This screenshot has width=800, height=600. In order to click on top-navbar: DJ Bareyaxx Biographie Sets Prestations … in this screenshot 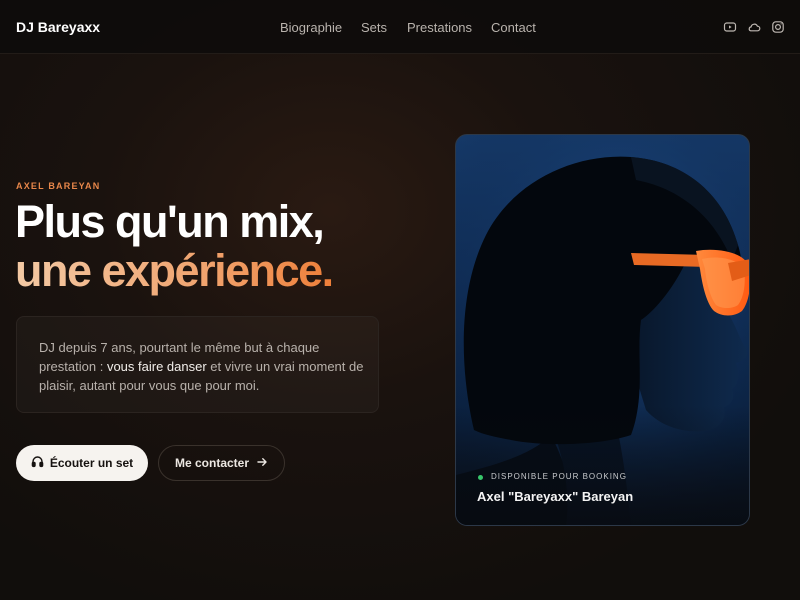, I will do `click(400, 27)`.